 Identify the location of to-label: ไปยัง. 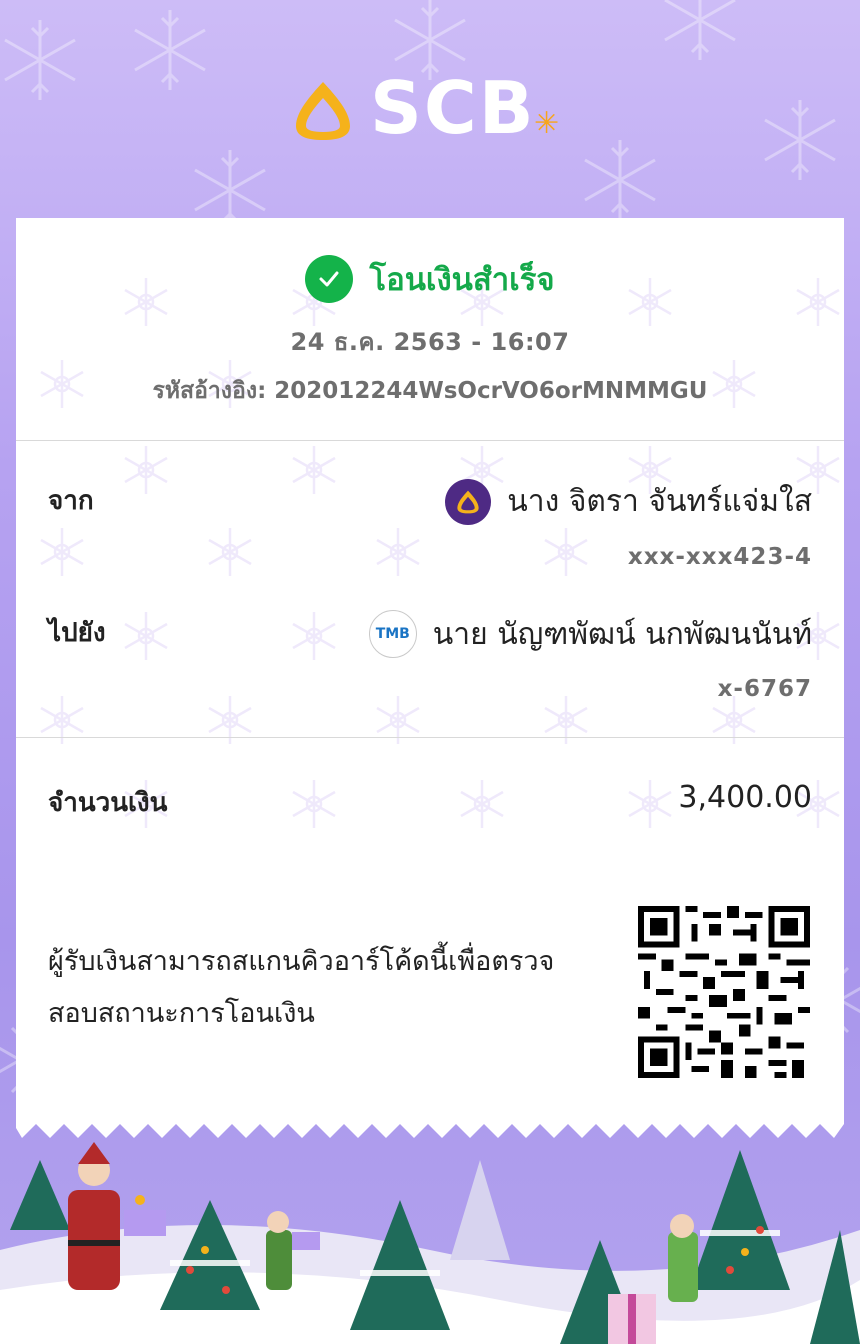
(77, 633).